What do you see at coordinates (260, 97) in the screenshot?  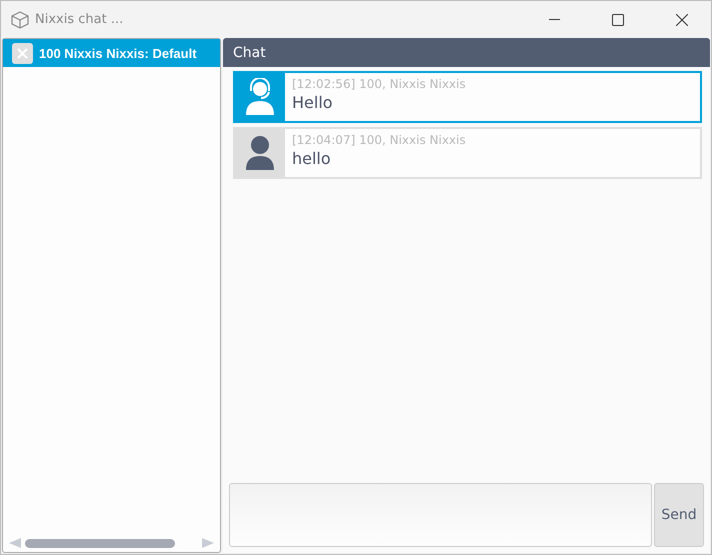 I see `headset-person-icon` at bounding box center [260, 97].